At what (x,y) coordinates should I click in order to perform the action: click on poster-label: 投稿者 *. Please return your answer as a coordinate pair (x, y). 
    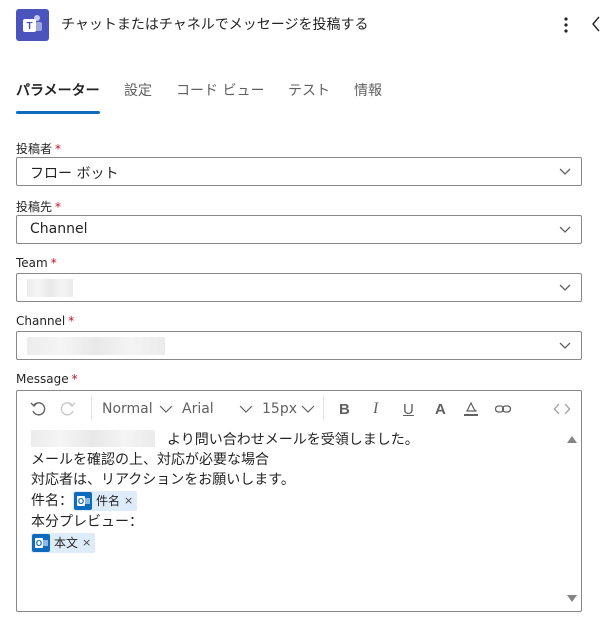
    Looking at the image, I should click on (39, 149).